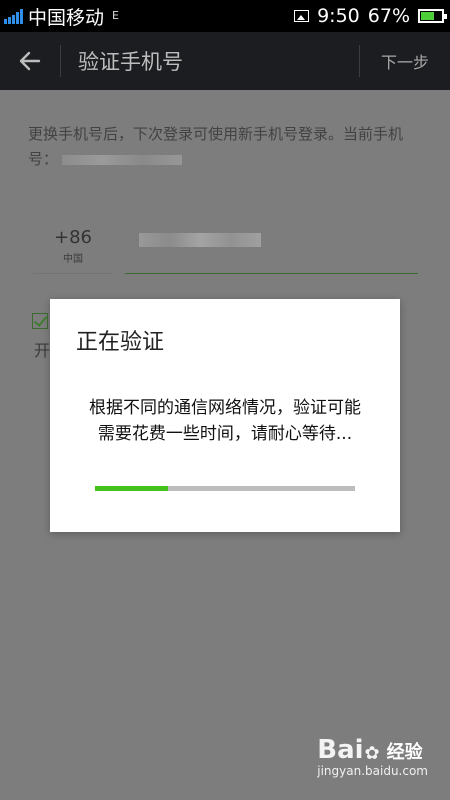 This screenshot has height=800, width=450. What do you see at coordinates (372, 771) in the screenshot?
I see `watermark-url: jingyan.baidu.com` at bounding box center [372, 771].